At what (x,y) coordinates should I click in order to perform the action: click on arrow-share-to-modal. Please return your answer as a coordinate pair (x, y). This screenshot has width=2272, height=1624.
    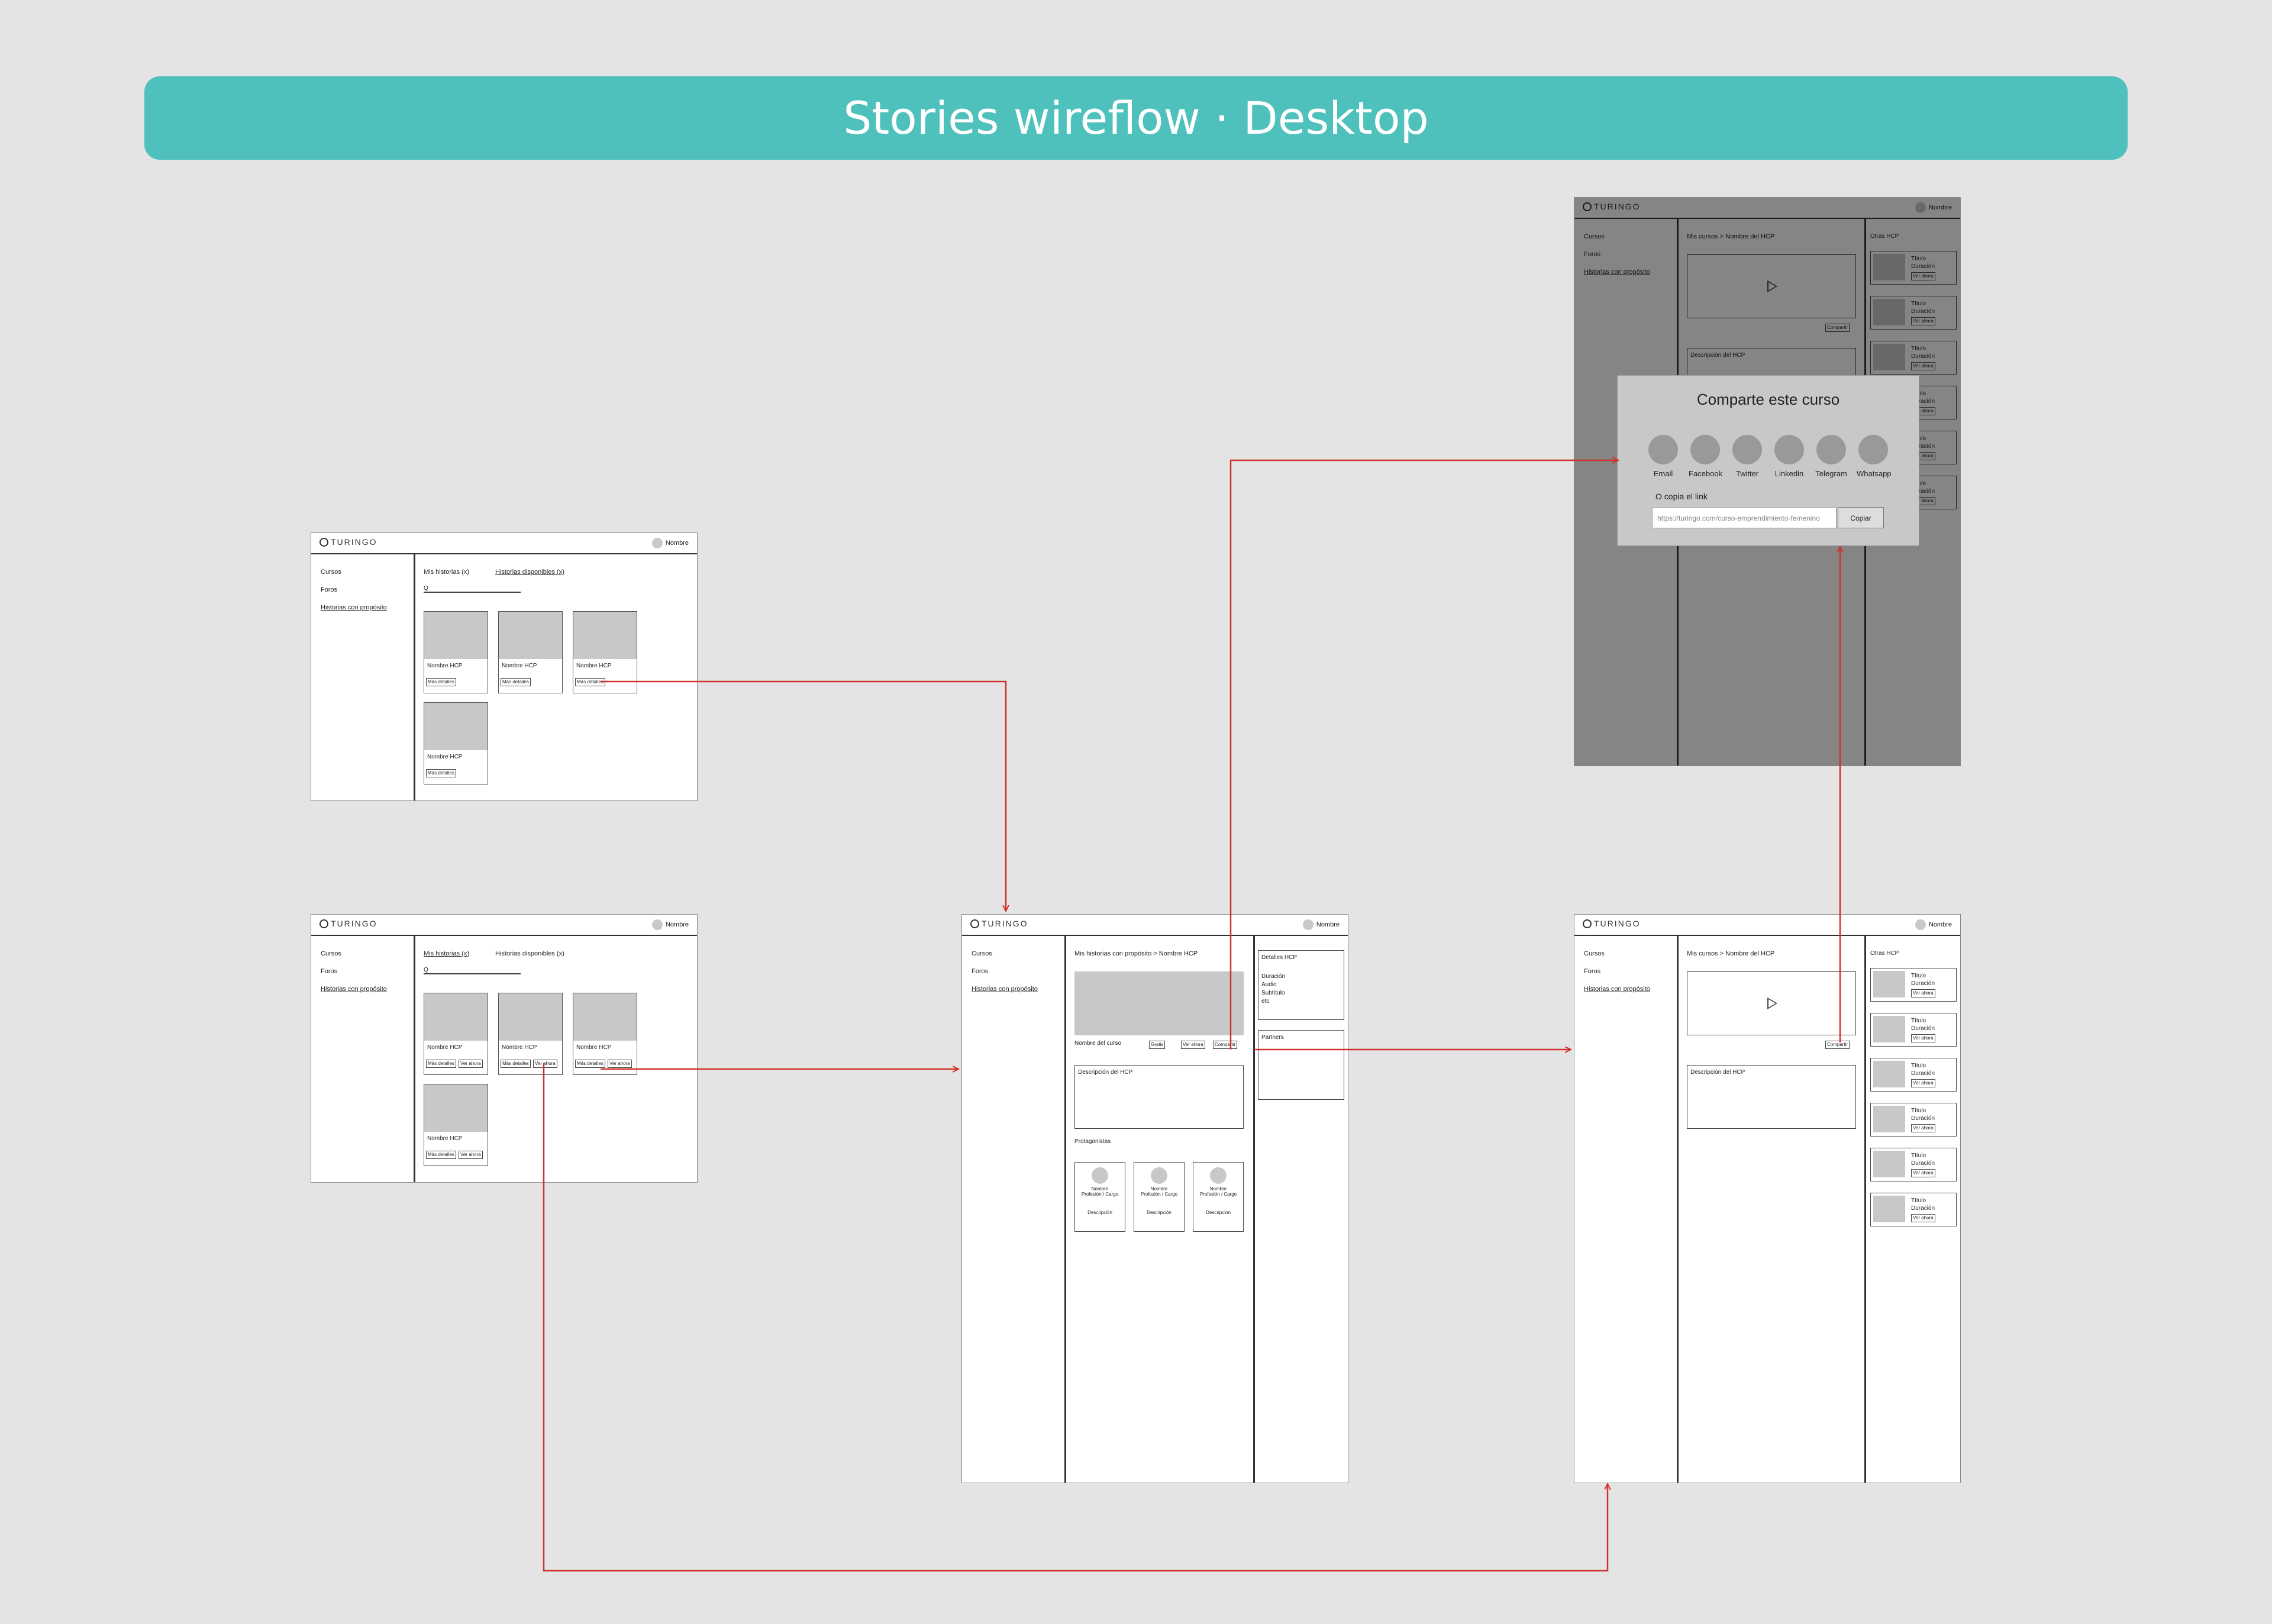
    Looking at the image, I should click on (1423, 755).